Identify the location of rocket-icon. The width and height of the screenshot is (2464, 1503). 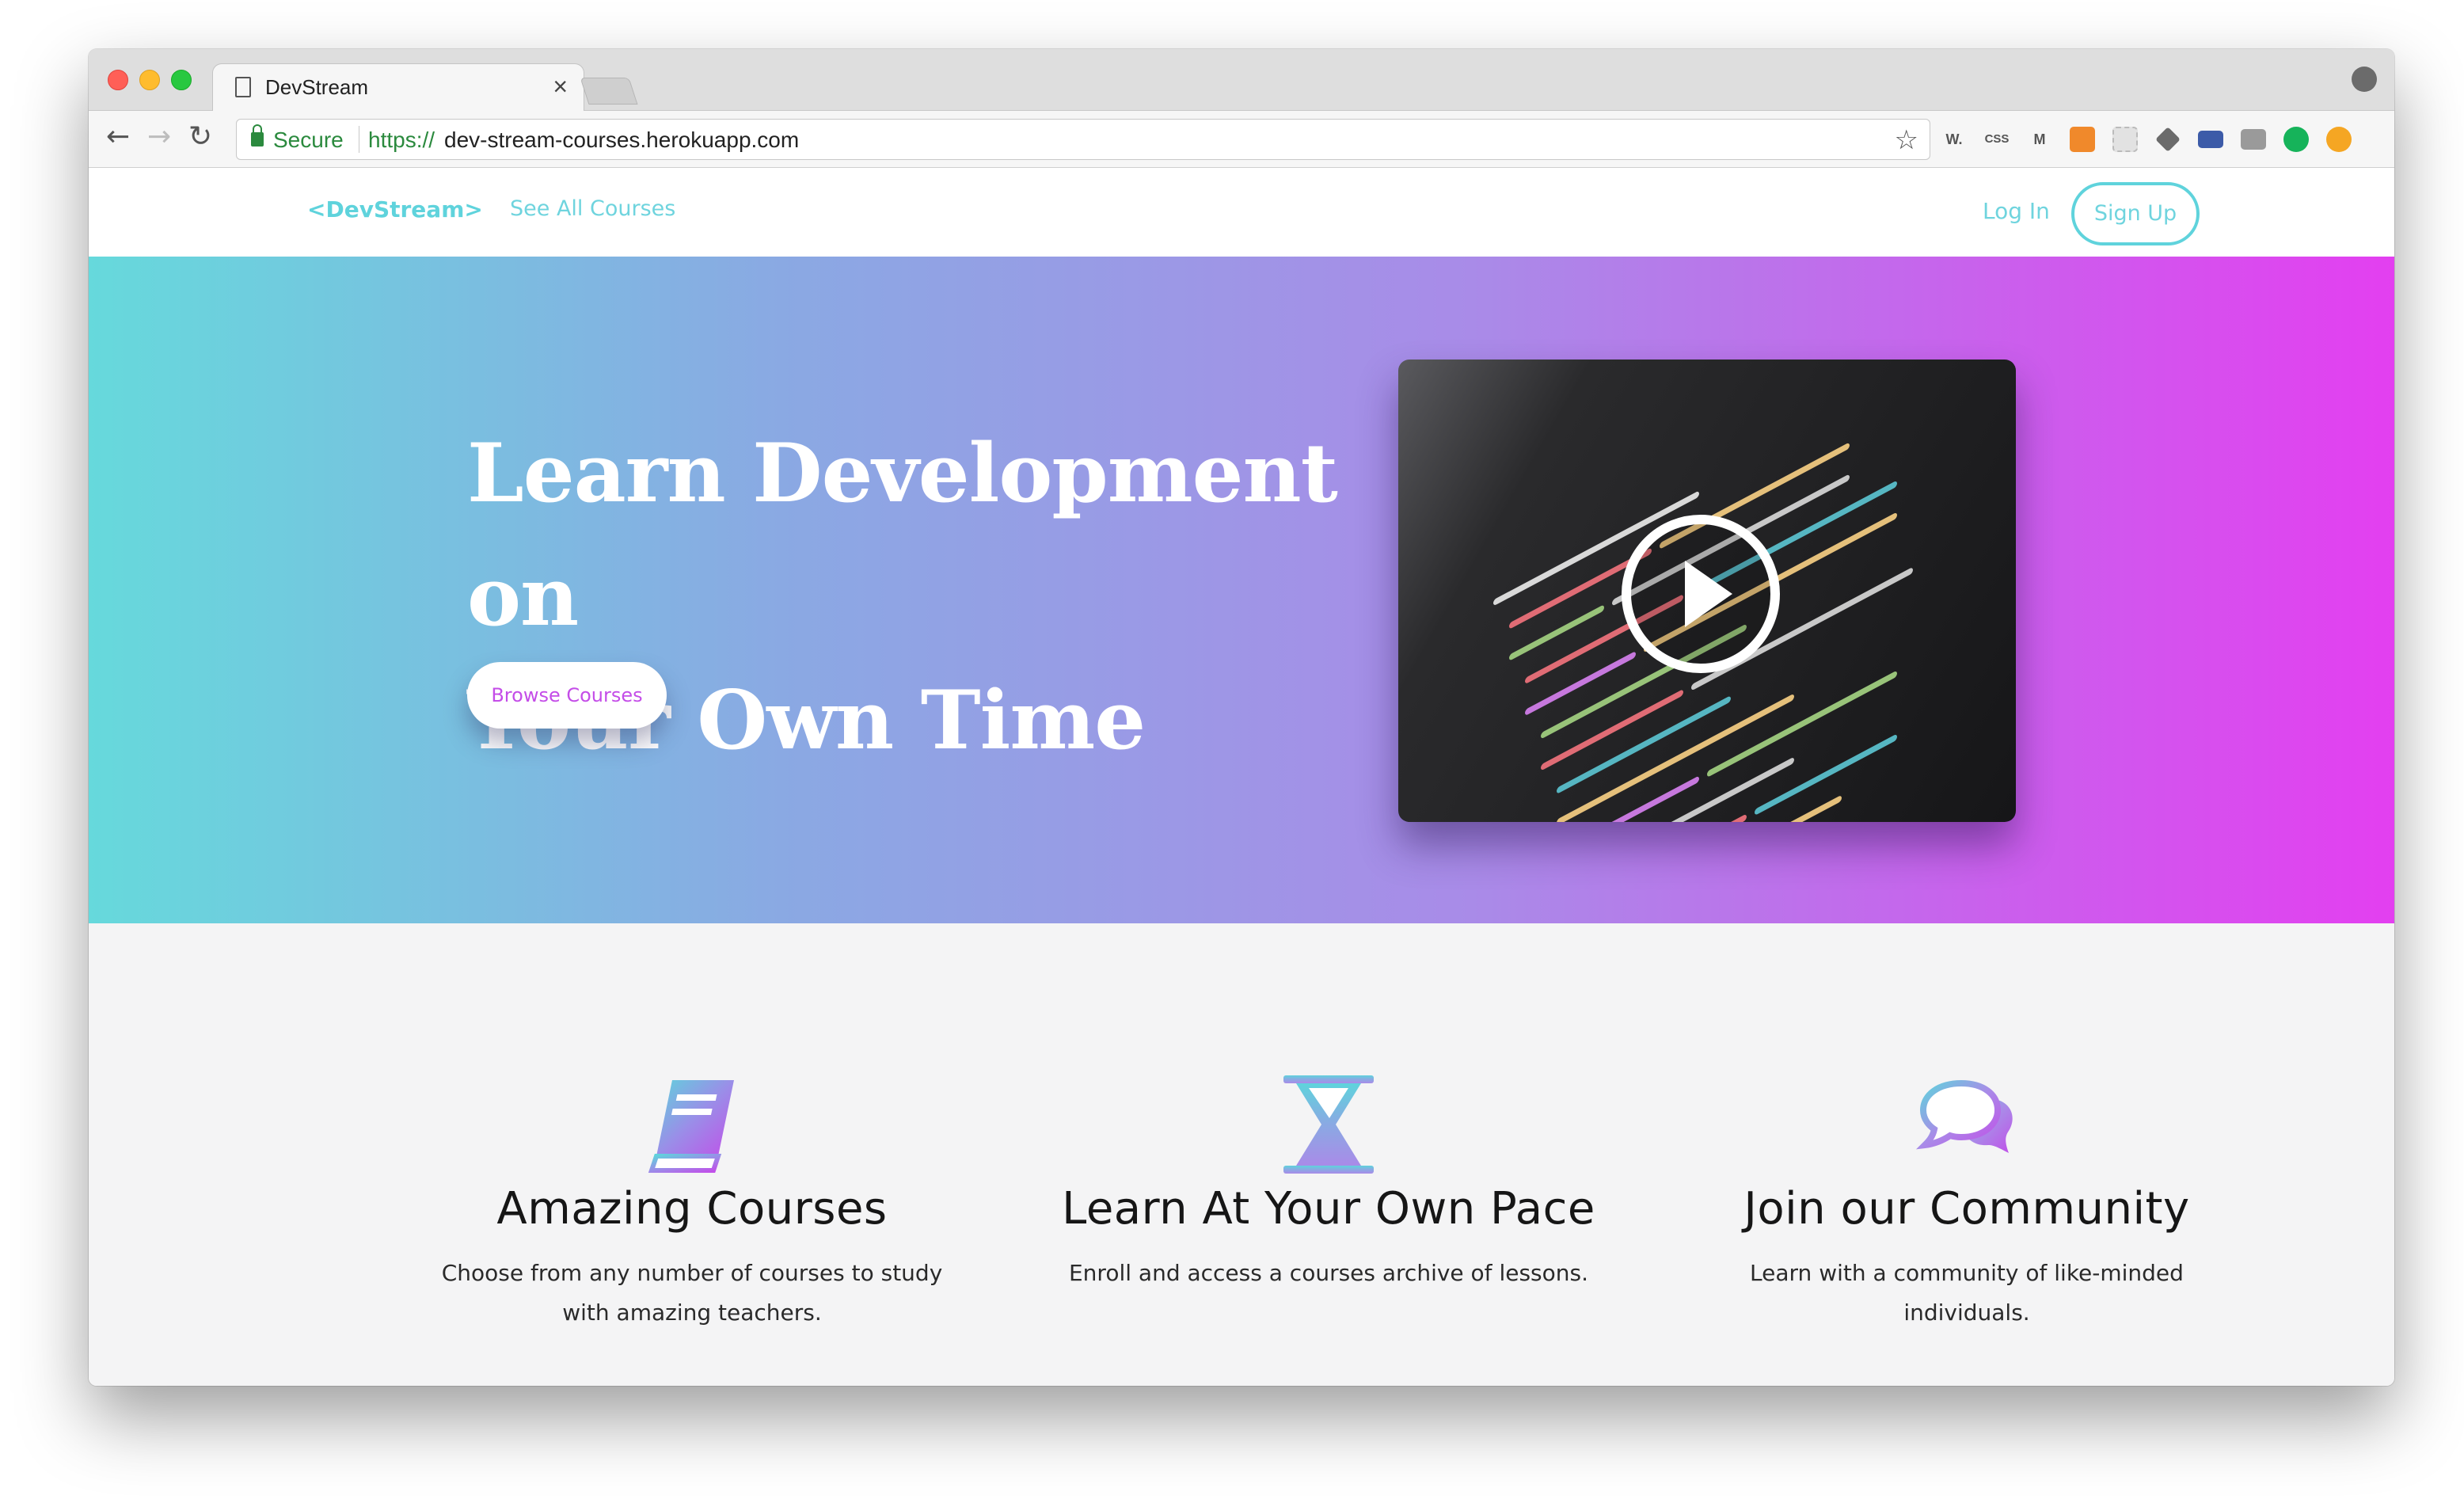
(2168, 139).